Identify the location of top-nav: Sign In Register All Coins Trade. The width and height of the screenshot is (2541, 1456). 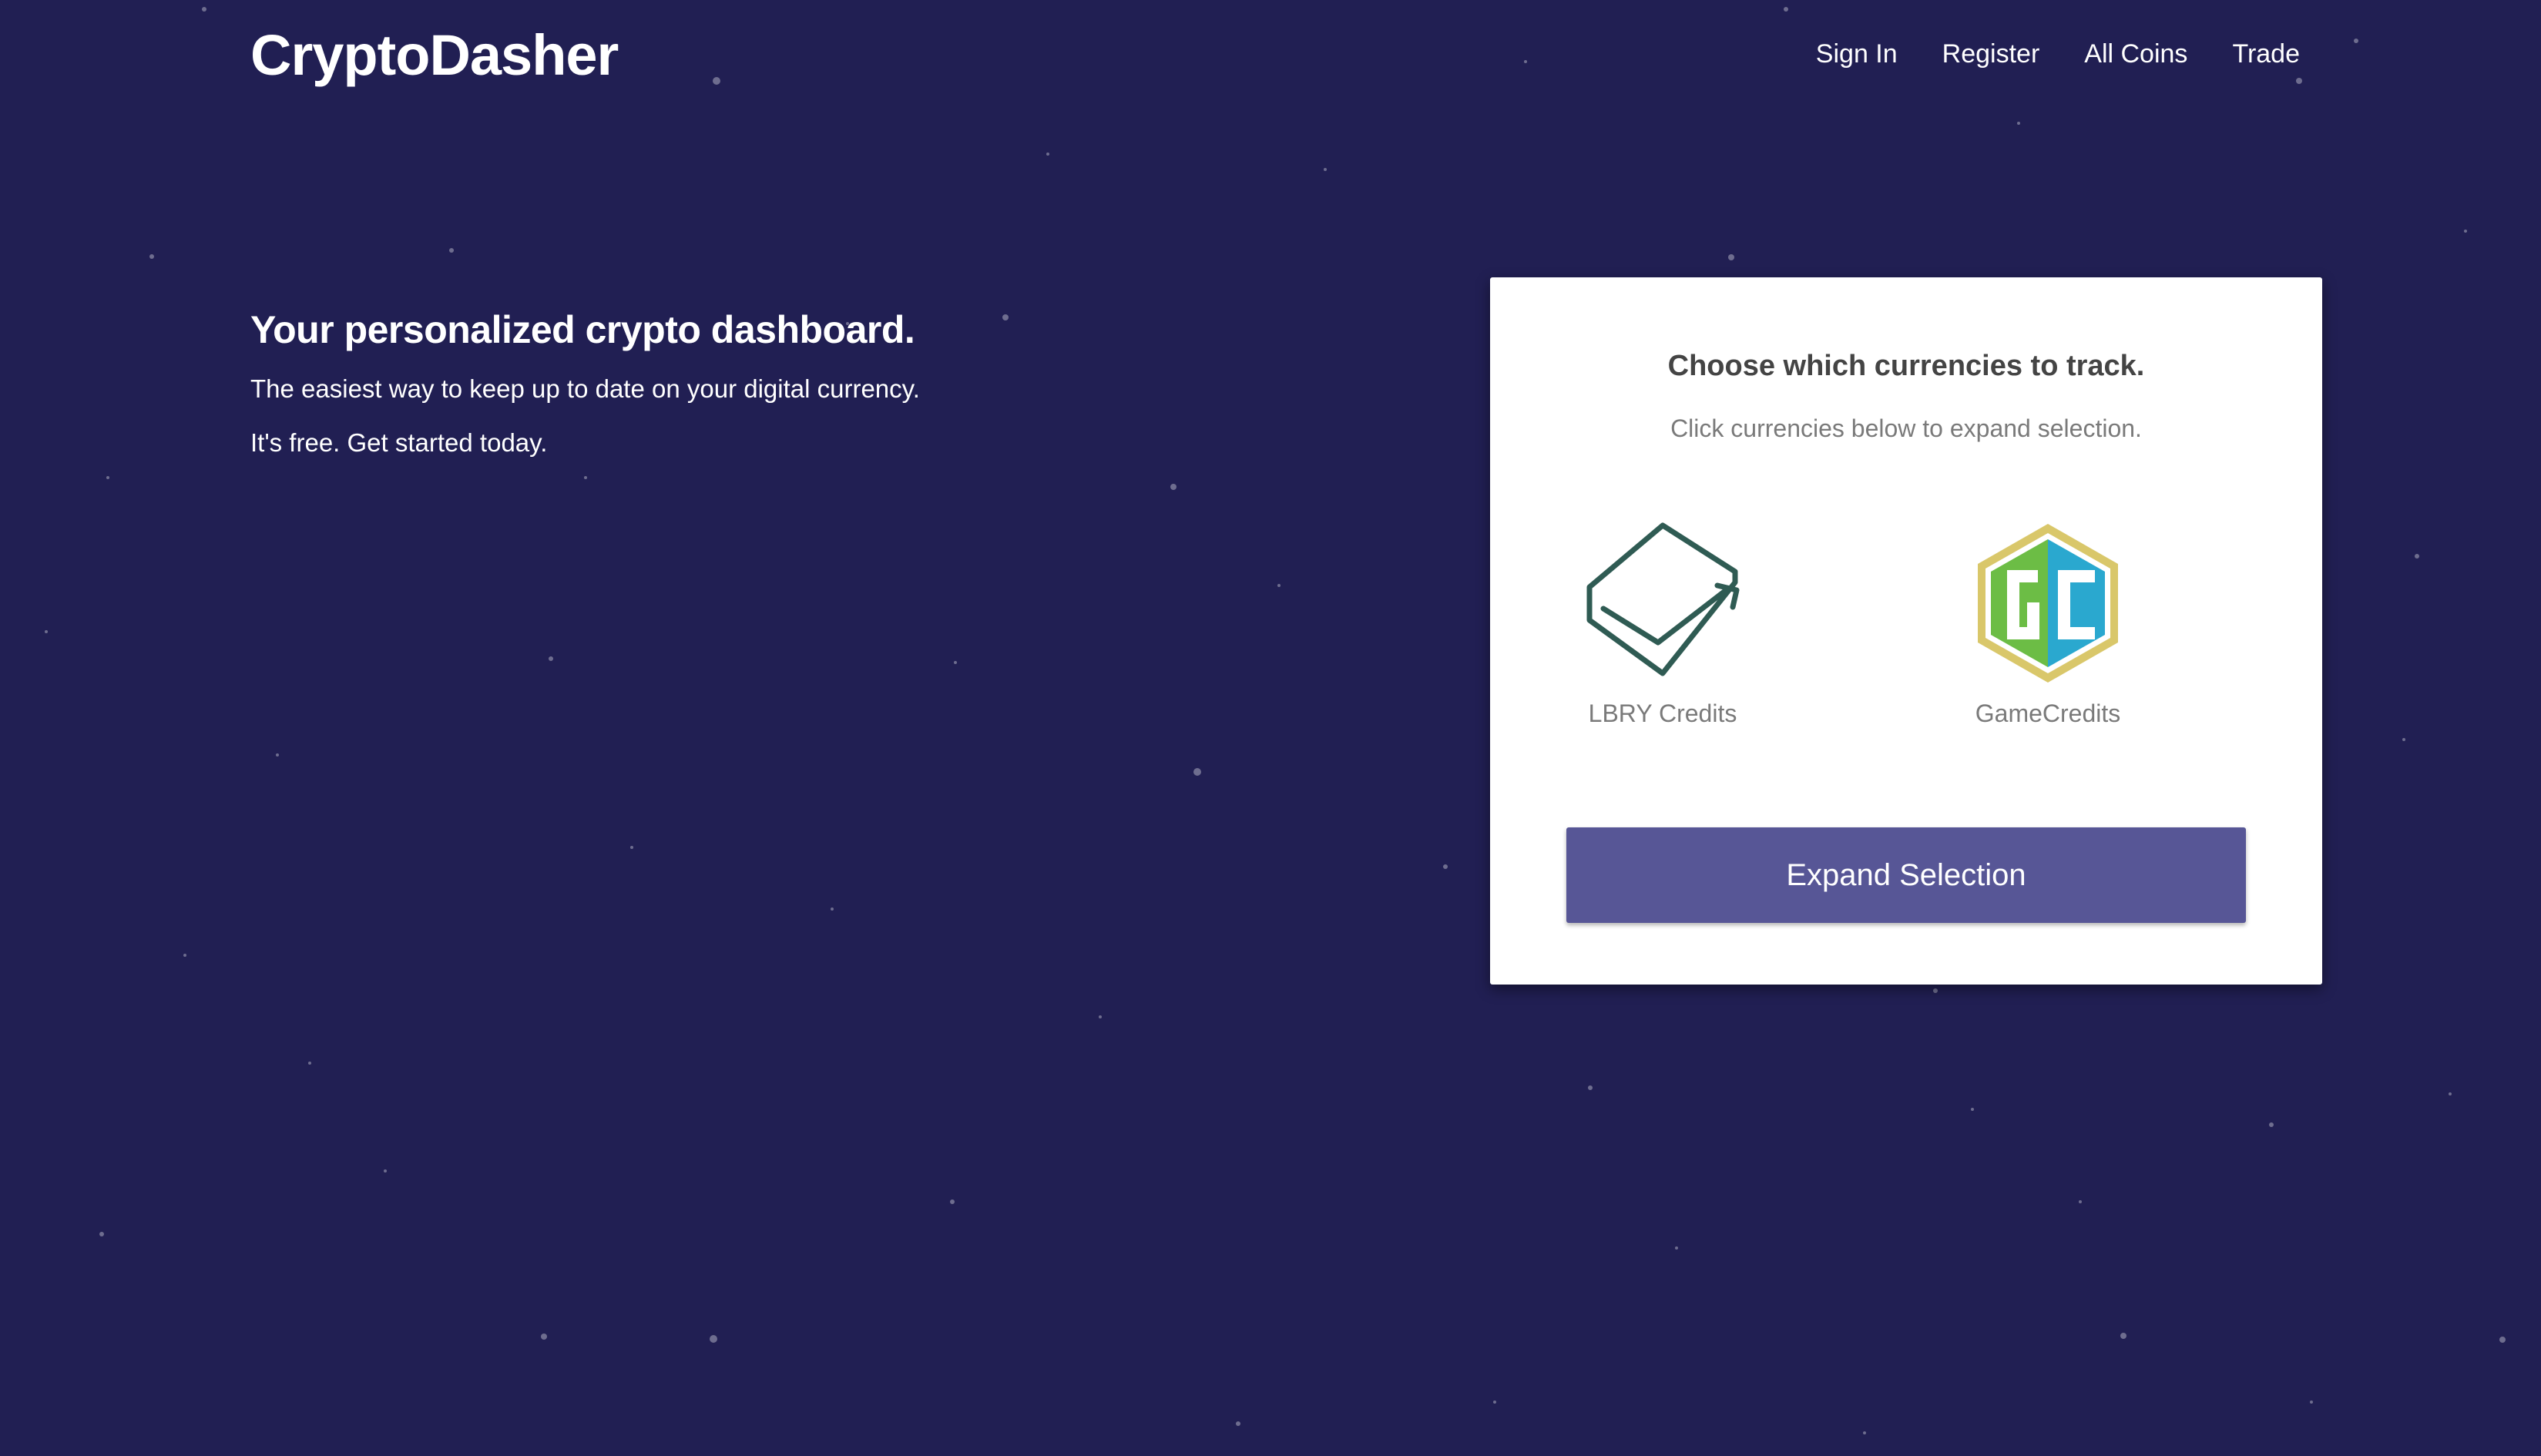
(2036, 54).